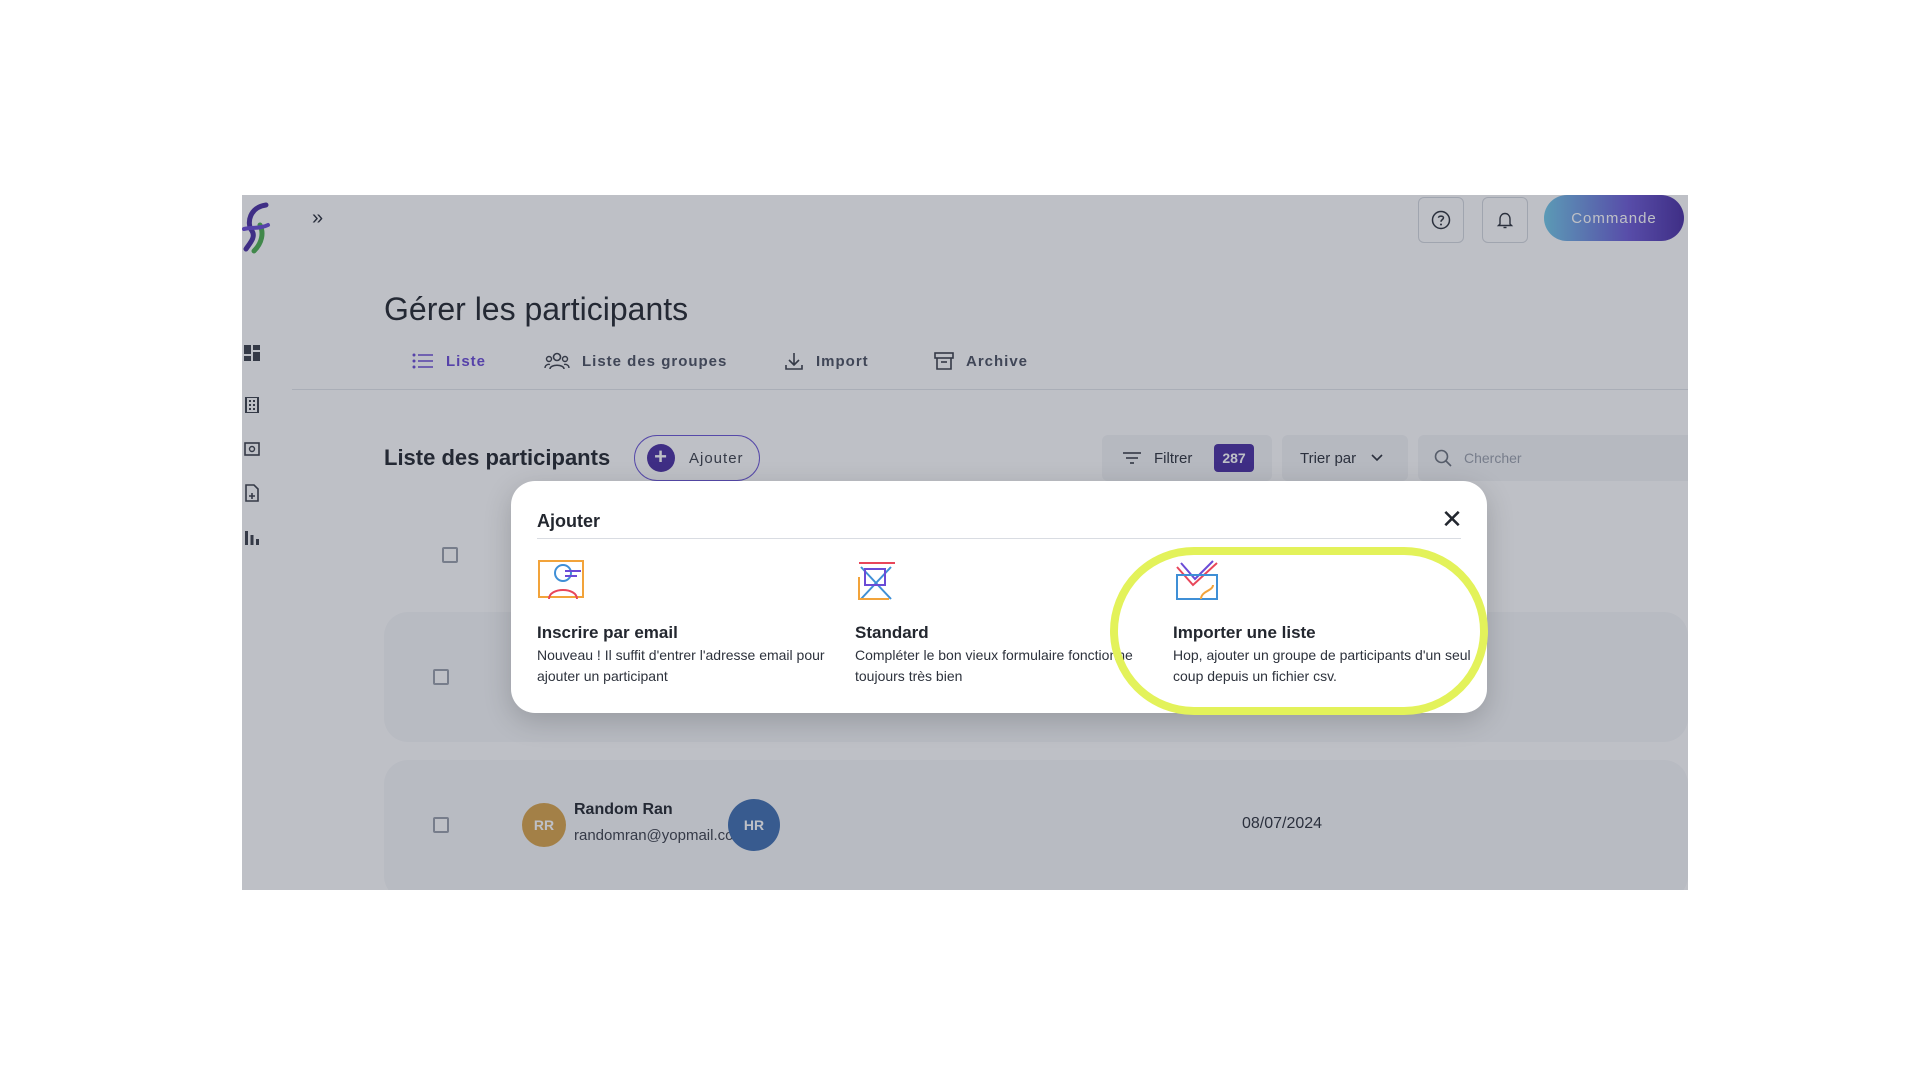 This screenshot has width=1920, height=1080. Describe the element at coordinates (568, 521) in the screenshot. I see `modal-title: Ajouter` at that location.